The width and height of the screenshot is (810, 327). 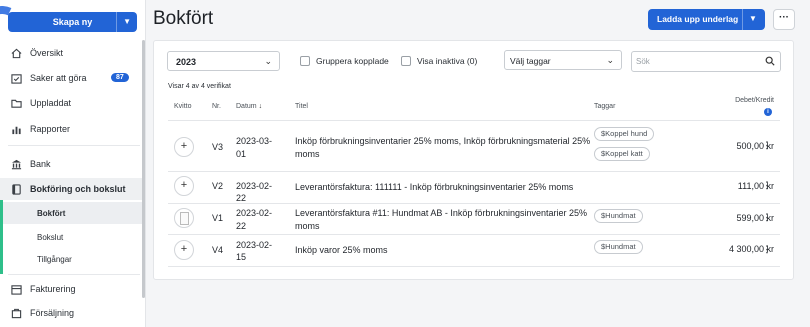 I want to click on sidebar-subitem-label: Tillgångar, so click(x=54, y=259).